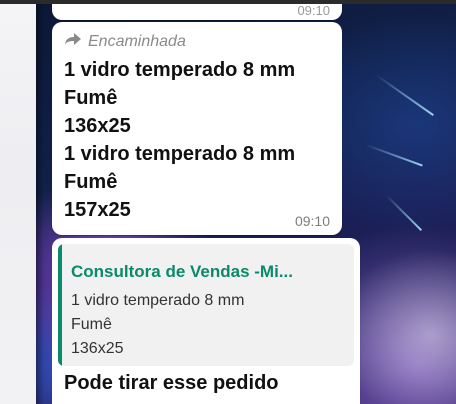  I want to click on forwarded-indicator: Encaminhada, so click(125, 41).